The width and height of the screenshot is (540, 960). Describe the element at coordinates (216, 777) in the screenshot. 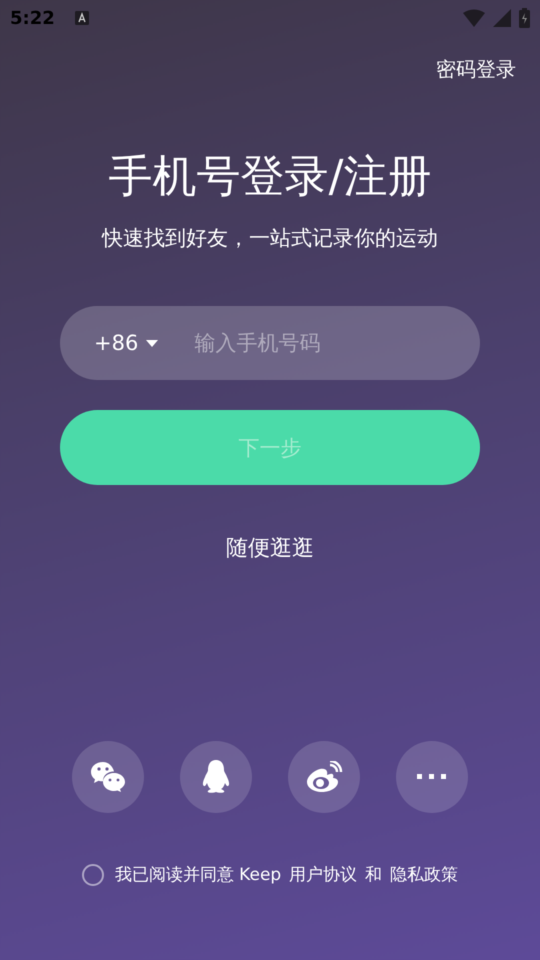

I see `penguin-icon` at that location.